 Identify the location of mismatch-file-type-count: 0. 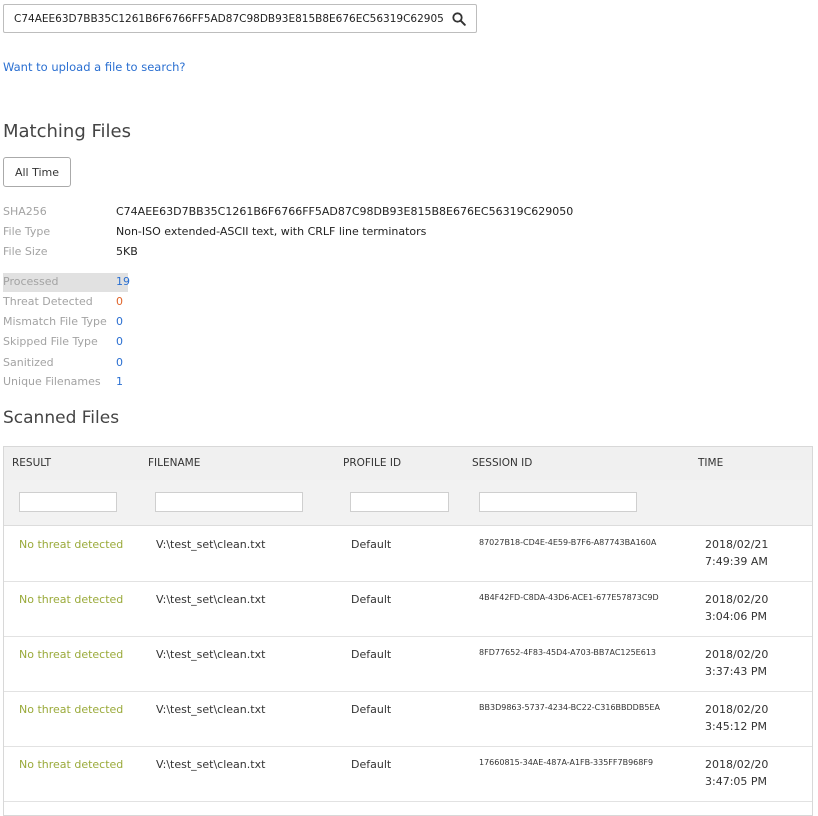
(119, 321).